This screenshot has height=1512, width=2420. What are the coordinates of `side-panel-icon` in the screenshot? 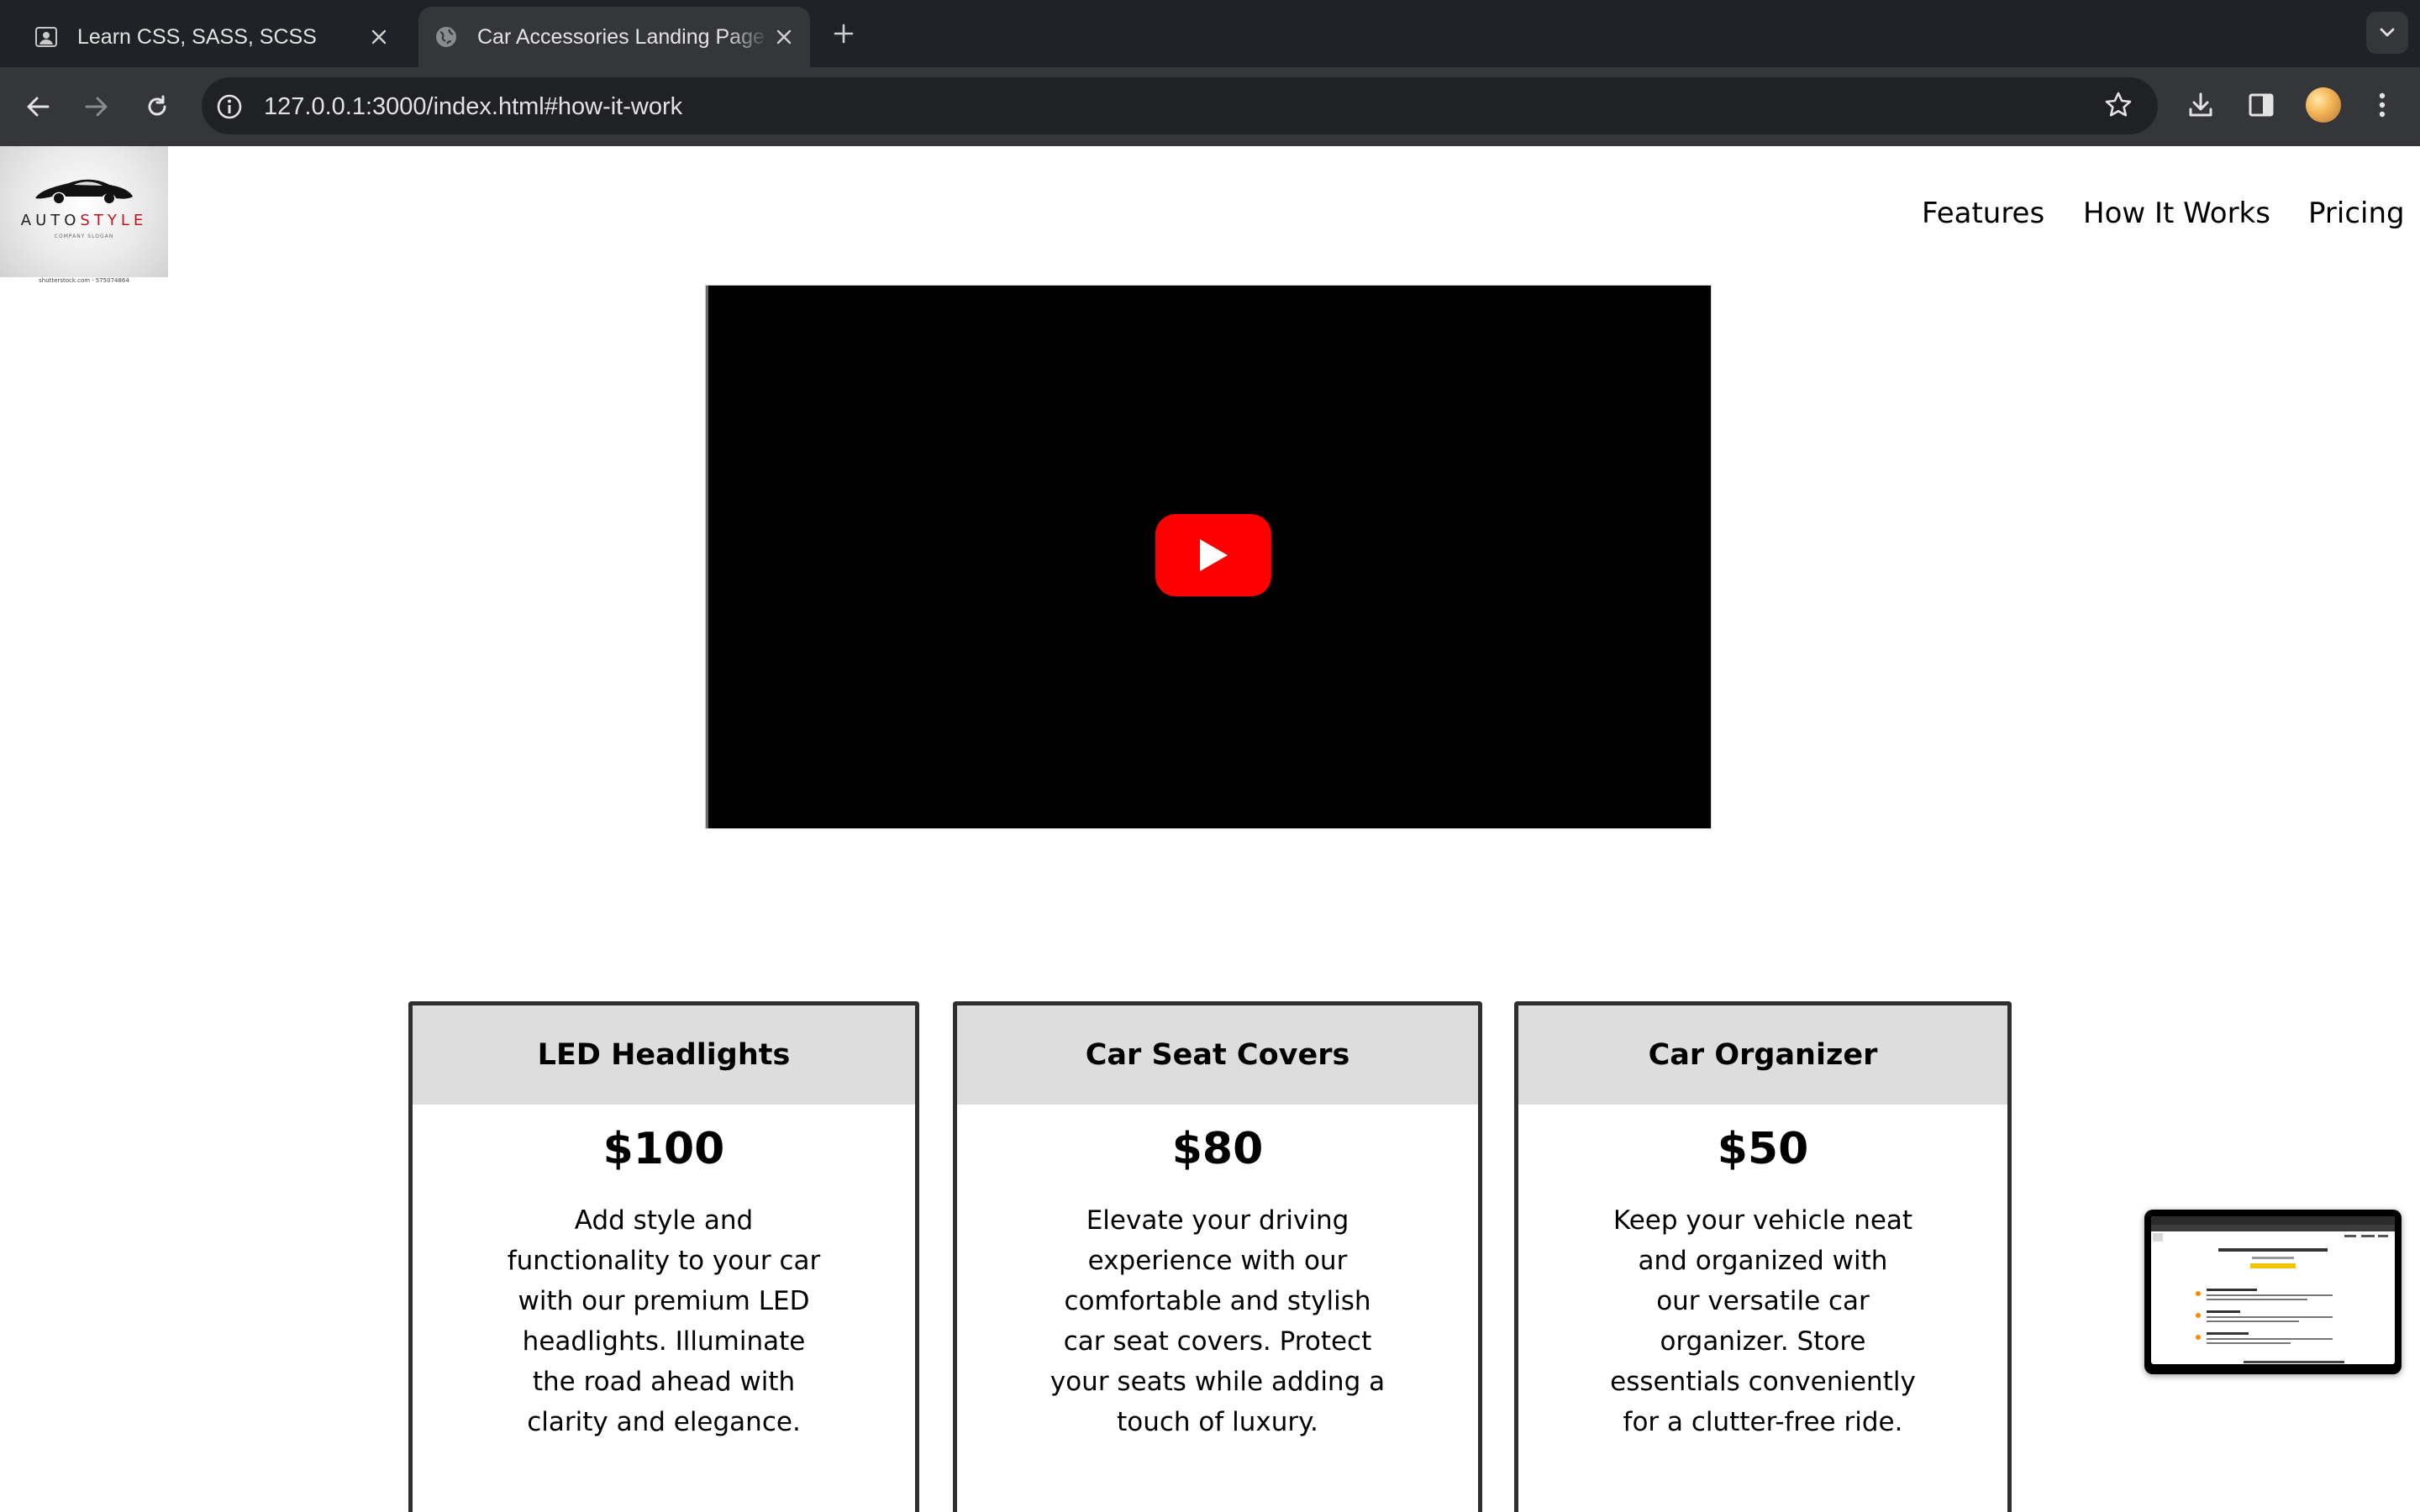 It's located at (2262, 105).